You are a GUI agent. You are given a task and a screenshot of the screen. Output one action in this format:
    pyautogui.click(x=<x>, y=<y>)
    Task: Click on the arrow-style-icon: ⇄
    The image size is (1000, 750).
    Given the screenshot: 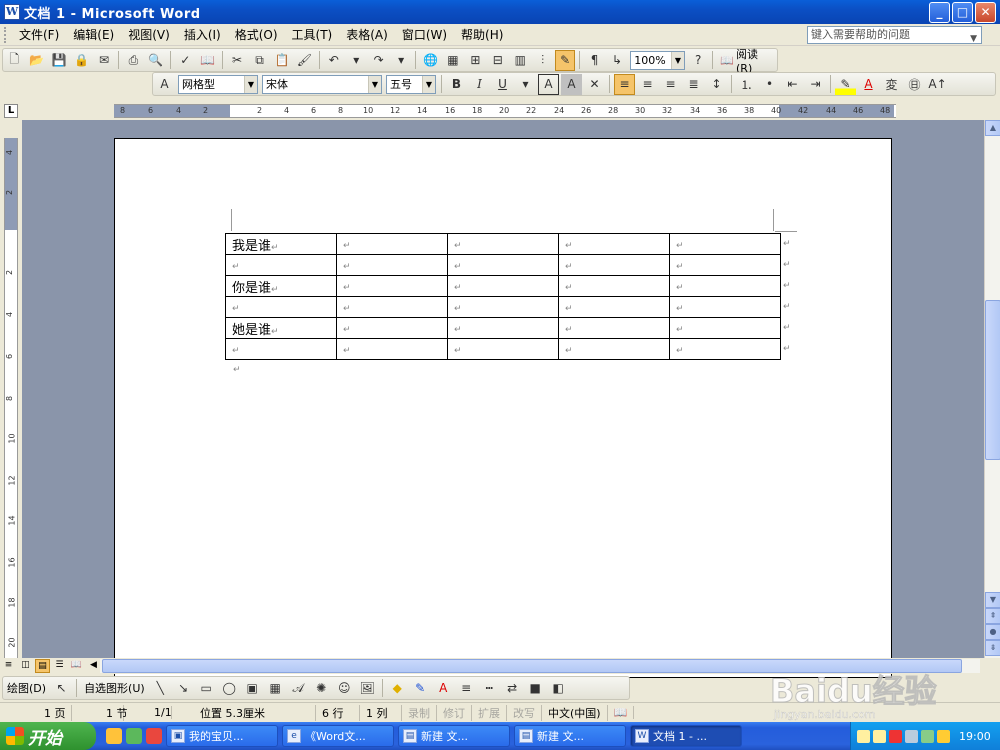 What is the action you would take?
    pyautogui.click(x=512, y=688)
    